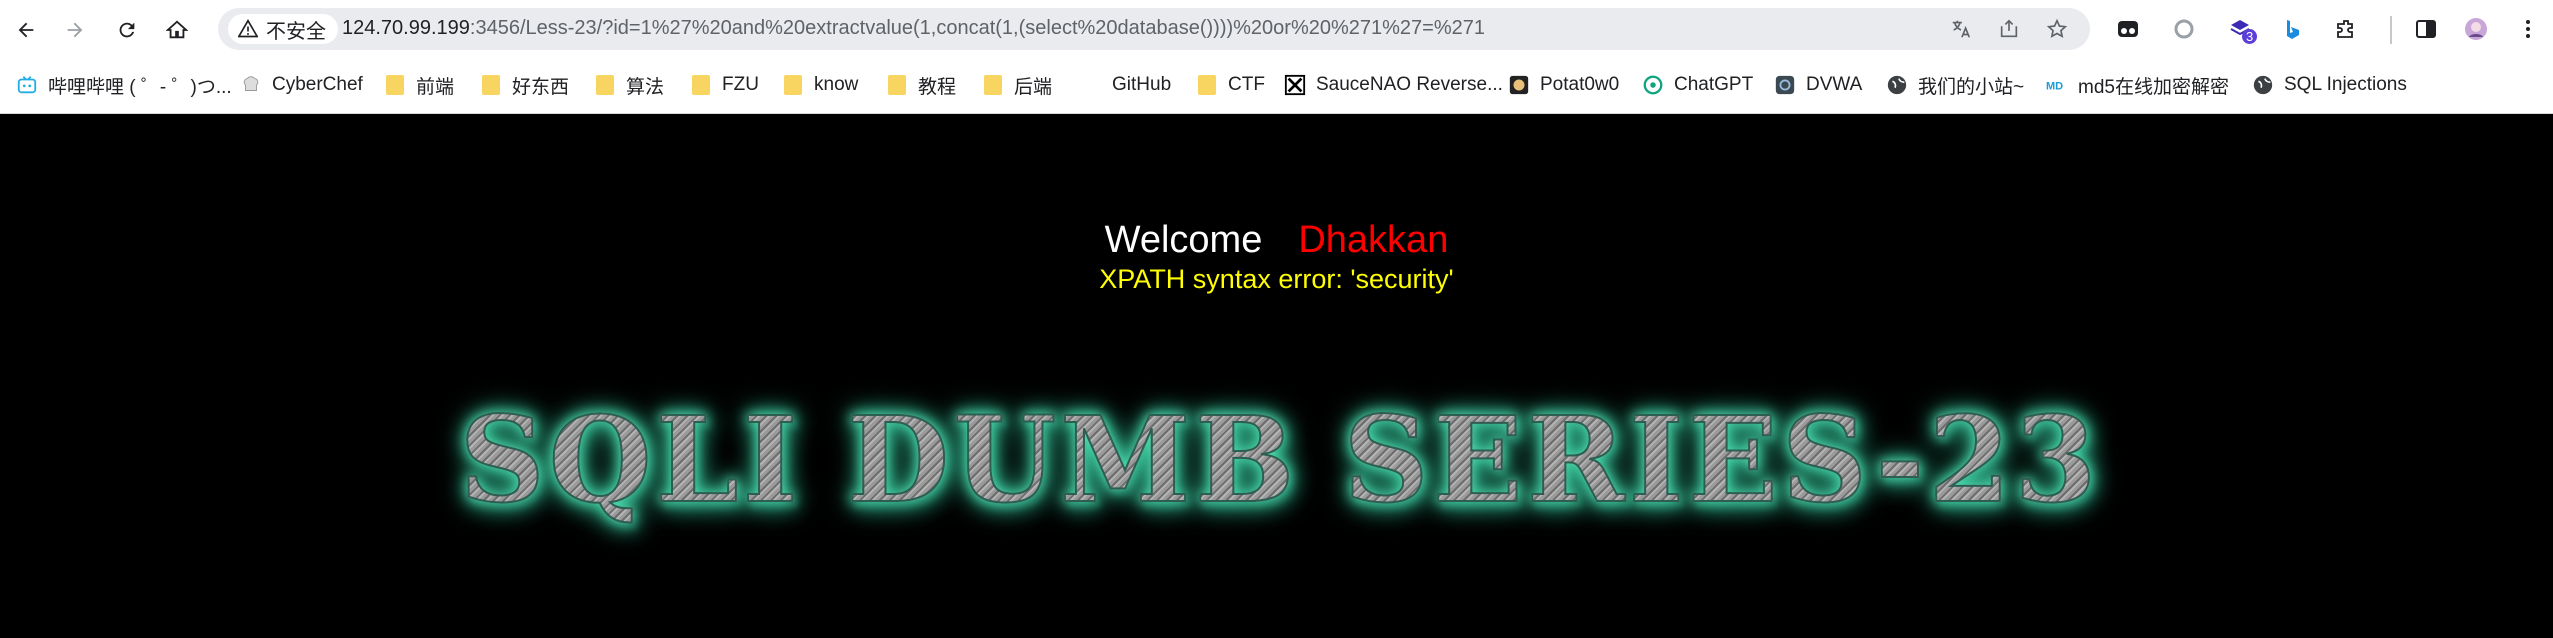 The image size is (2553, 638). I want to click on bookmark-label: md5在线加密解密, so click(2153, 87).